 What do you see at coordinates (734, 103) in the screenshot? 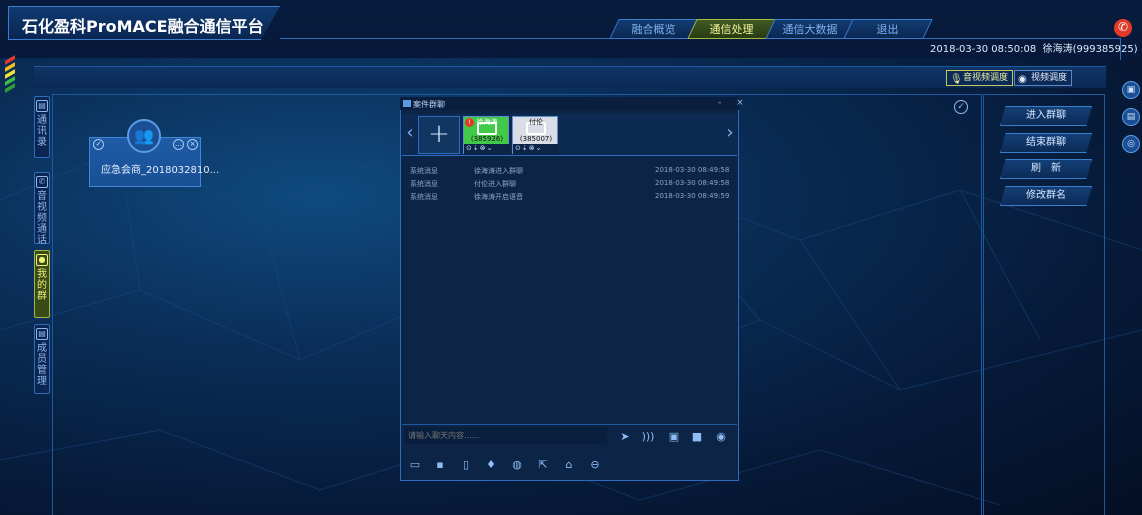
I see `window-controls: - ×` at bounding box center [734, 103].